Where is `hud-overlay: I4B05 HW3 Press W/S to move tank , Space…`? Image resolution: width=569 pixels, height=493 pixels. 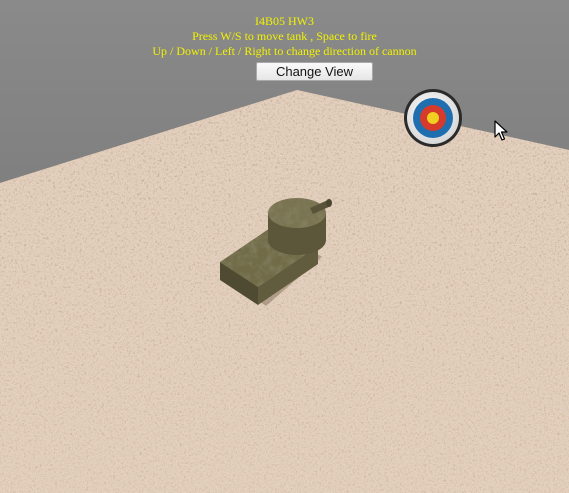
hud-overlay: I4B05 HW3 Press W/S to move tank , Space… is located at coordinates (284, 36).